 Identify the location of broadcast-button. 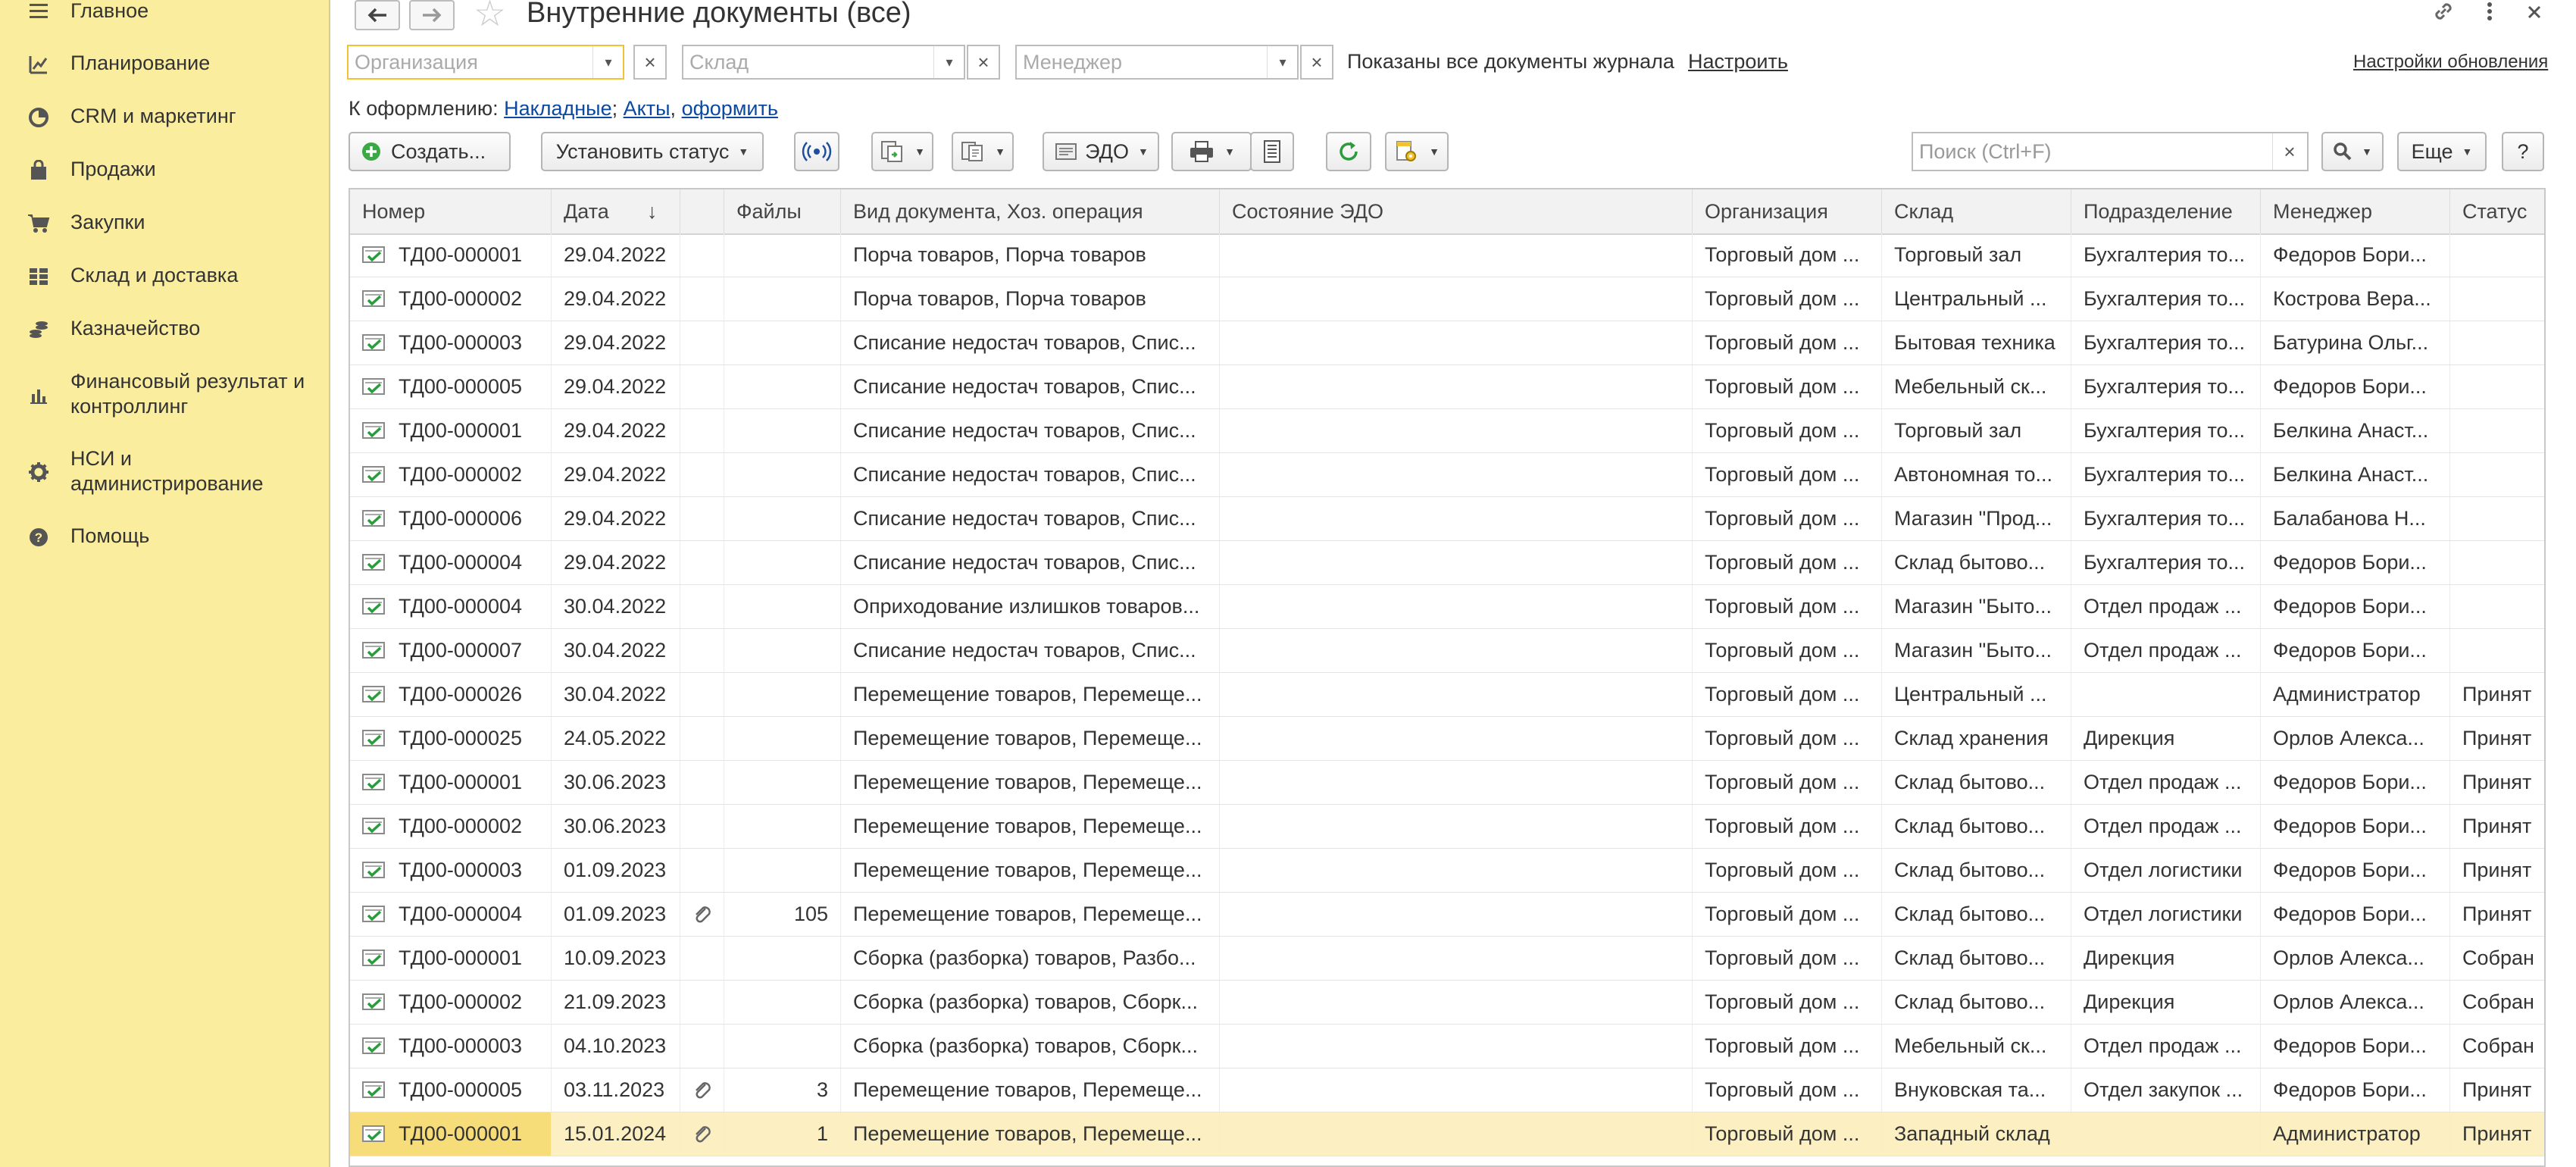
(816, 151).